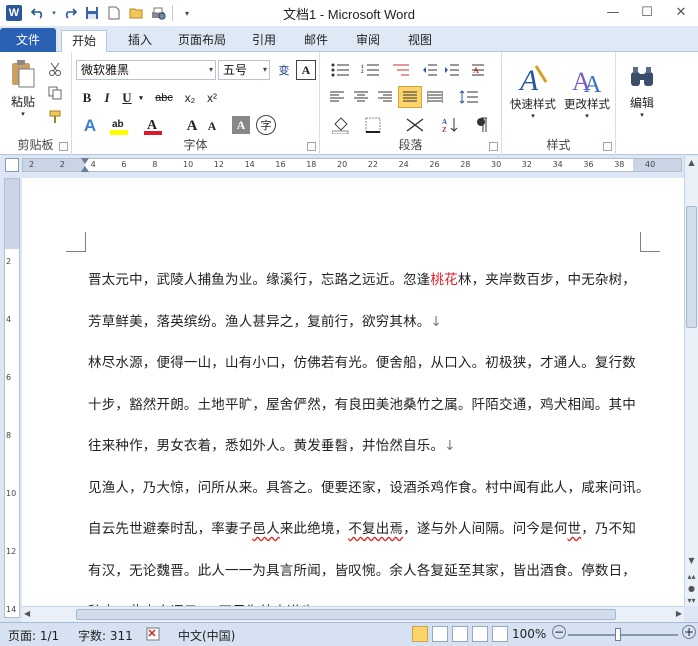  What do you see at coordinates (12, 398) in the screenshot?
I see `vertical-ruler: 2 4 6 8 10 12 14` at bounding box center [12, 398].